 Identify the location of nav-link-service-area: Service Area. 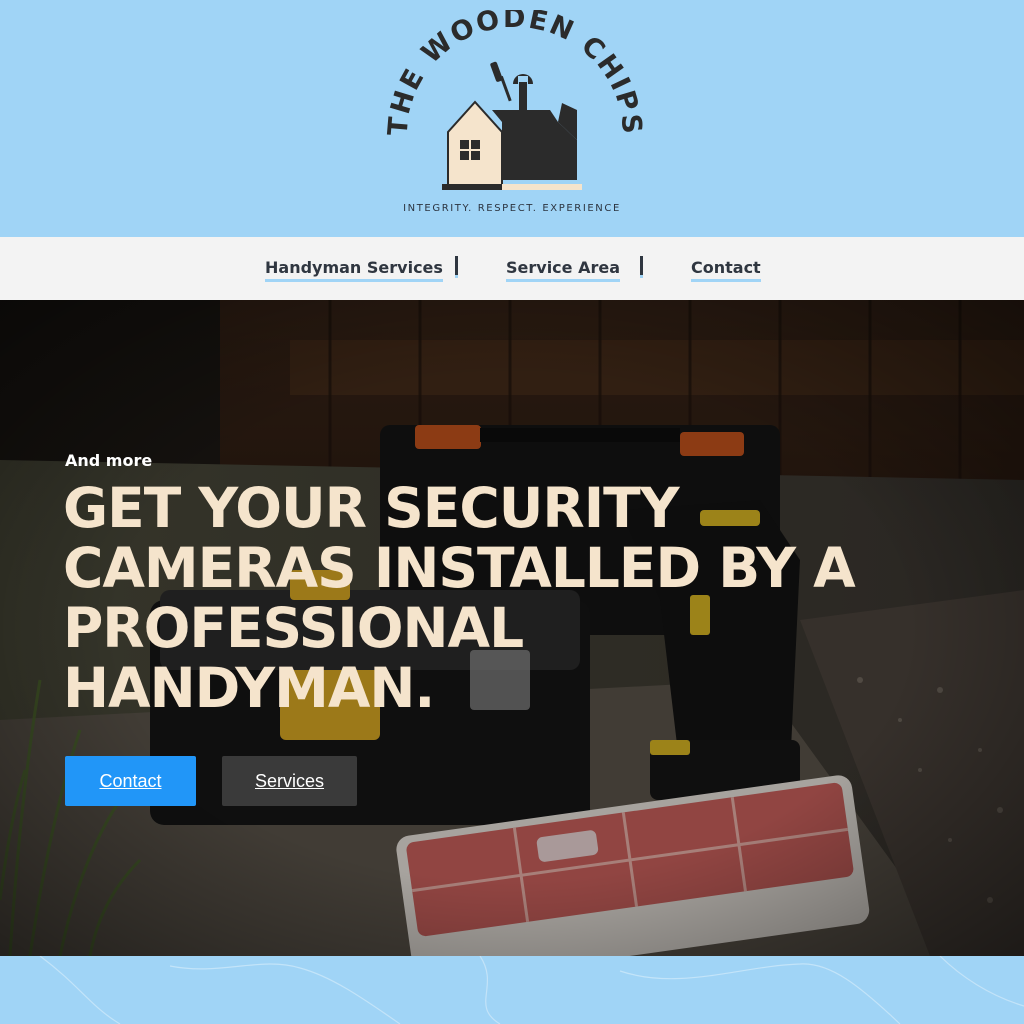
(563, 270).